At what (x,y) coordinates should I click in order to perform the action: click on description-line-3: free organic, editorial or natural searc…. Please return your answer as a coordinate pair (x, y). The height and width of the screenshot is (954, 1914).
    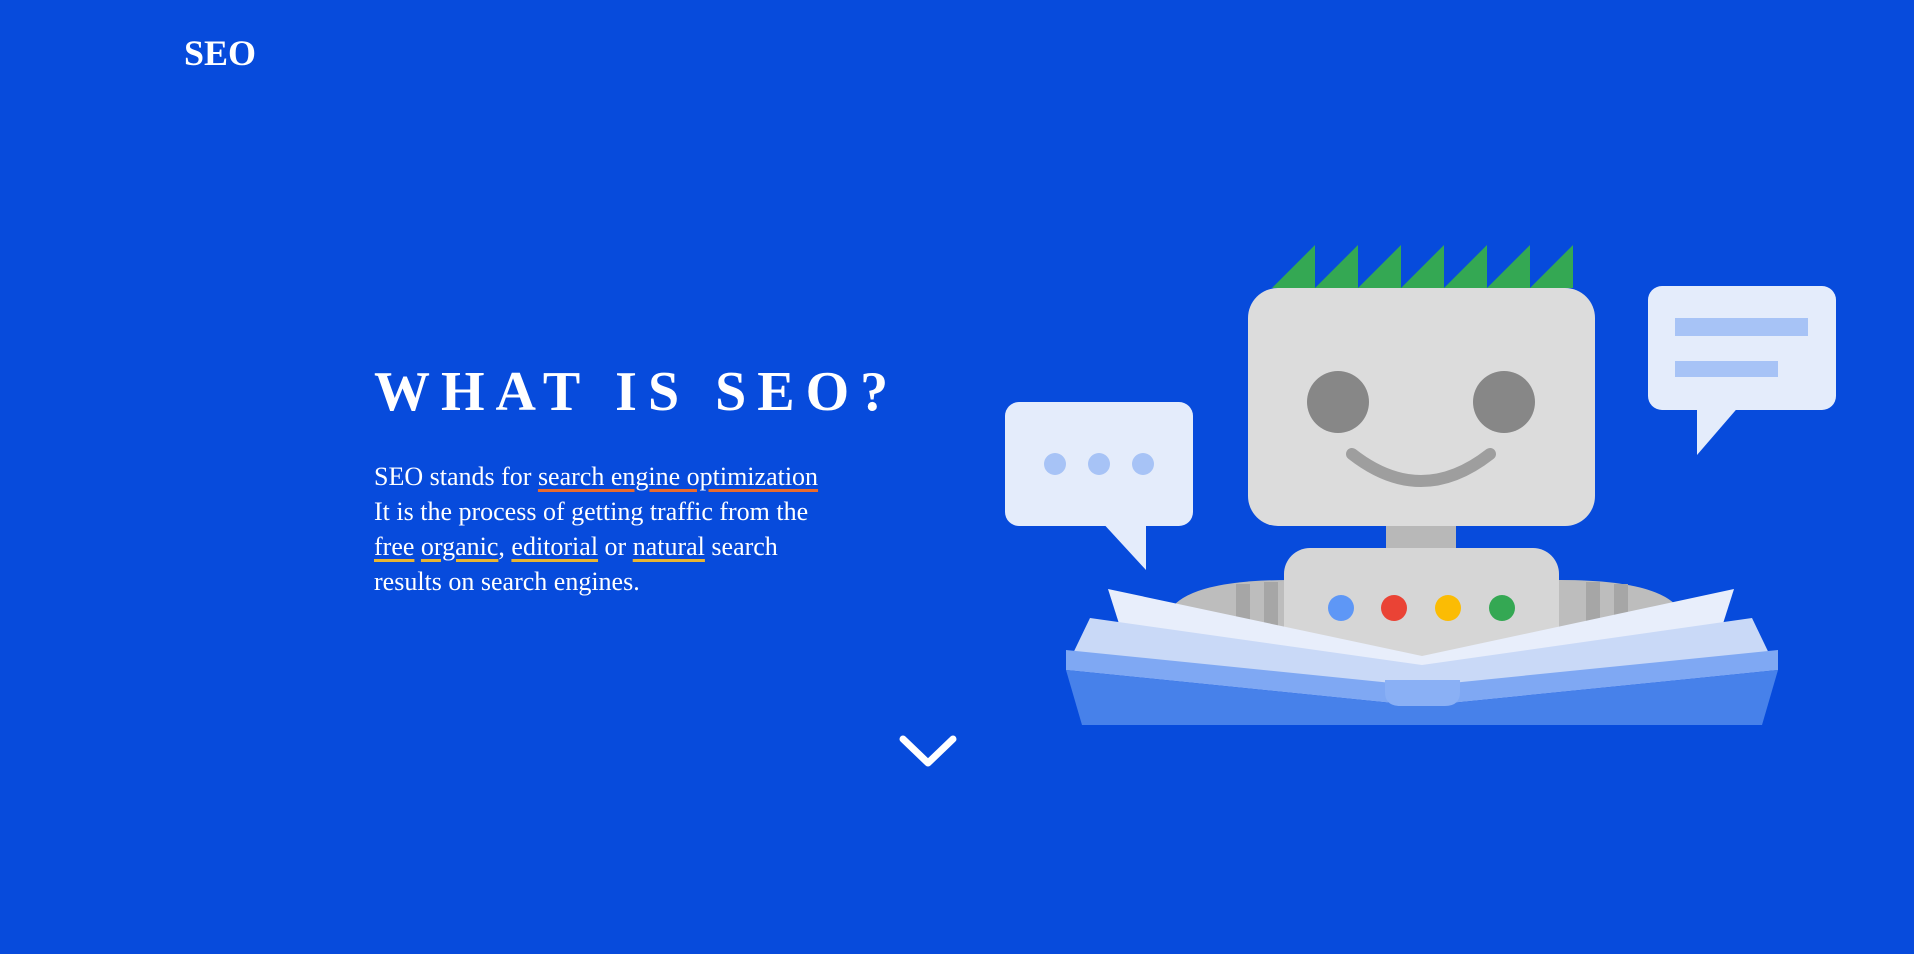
    Looking at the image, I should click on (609, 546).